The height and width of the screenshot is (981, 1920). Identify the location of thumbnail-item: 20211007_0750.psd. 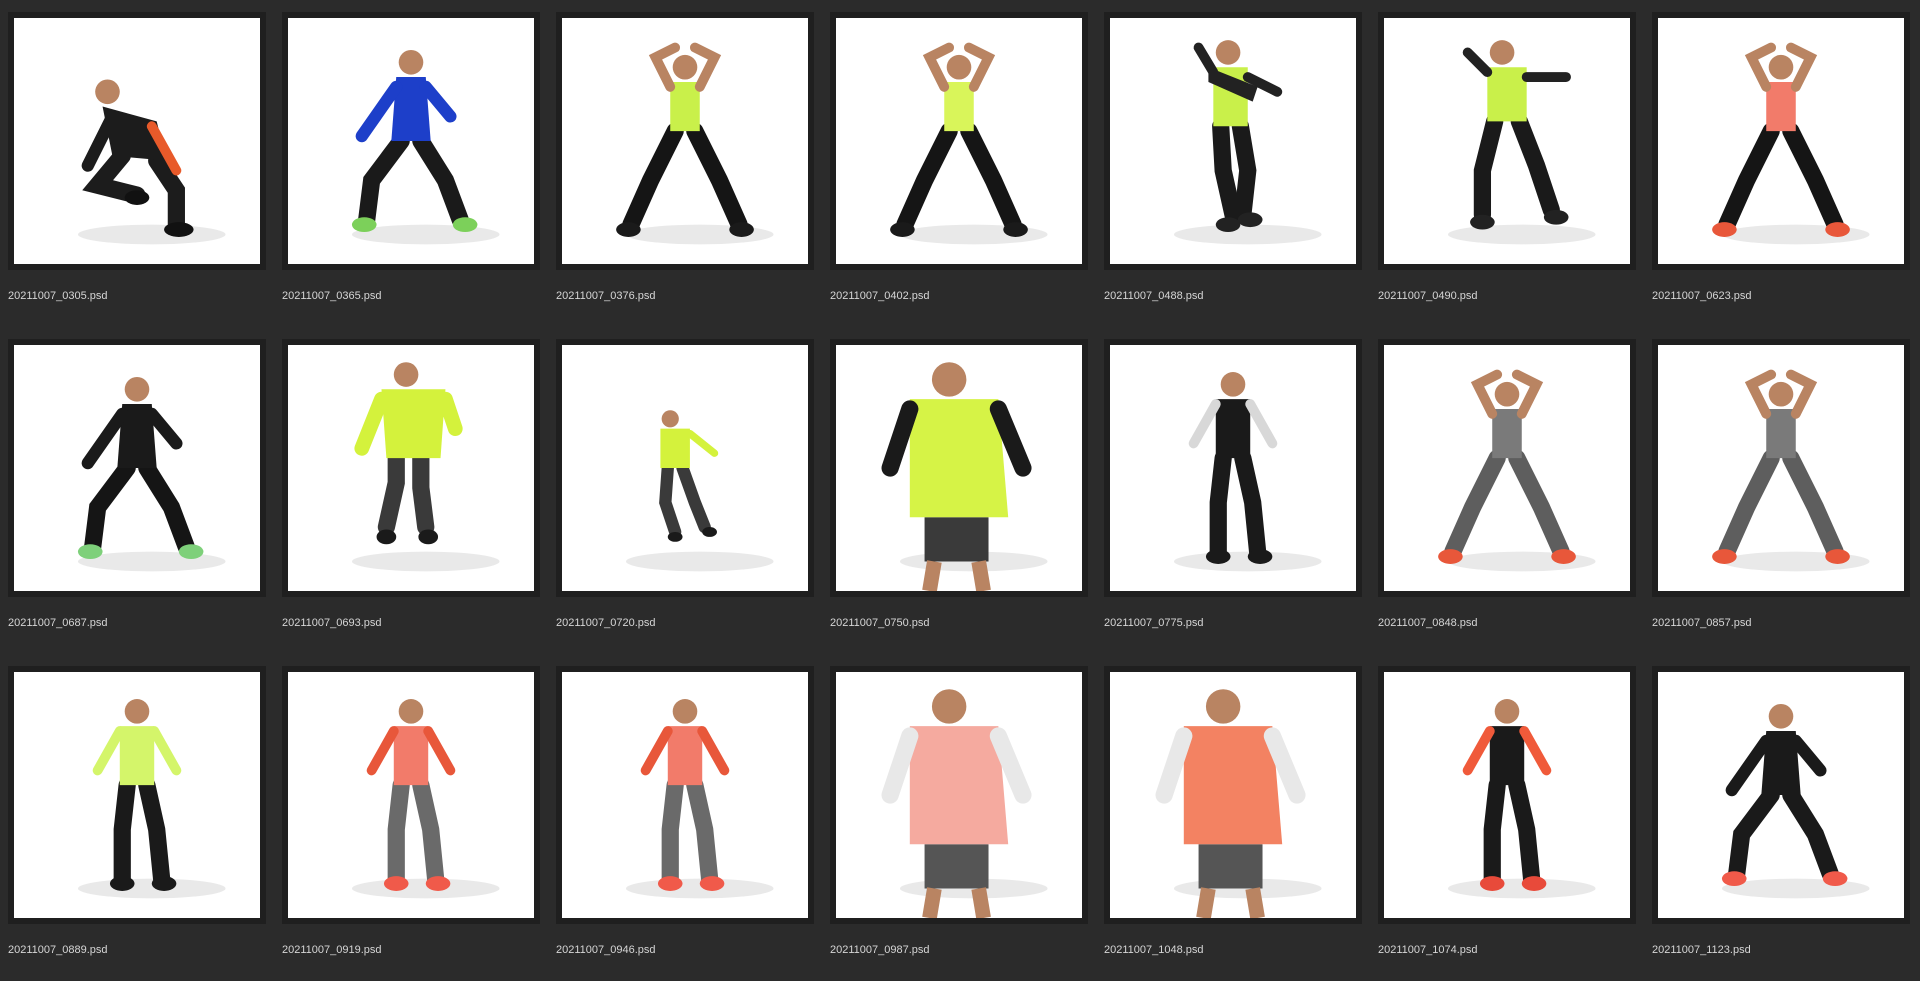
(959, 490).